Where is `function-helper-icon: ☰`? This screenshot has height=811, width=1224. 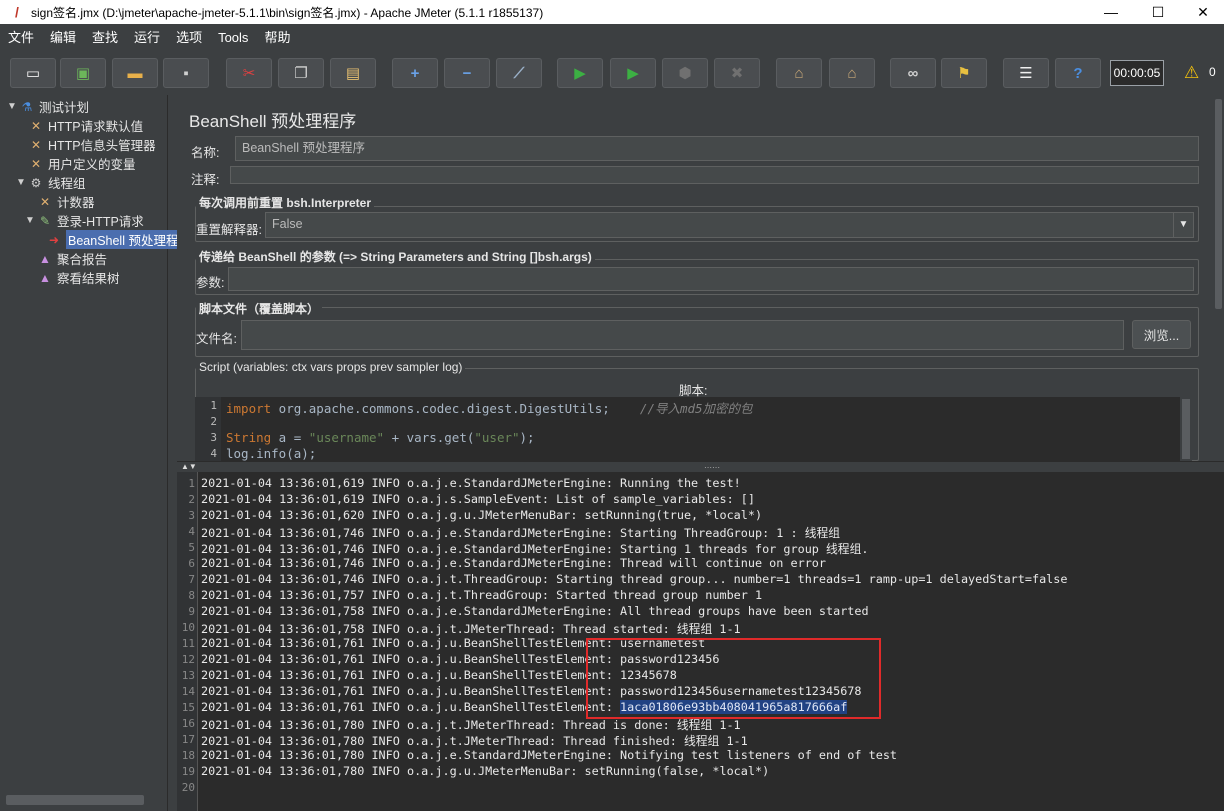
function-helper-icon: ☰ is located at coordinates (1026, 73).